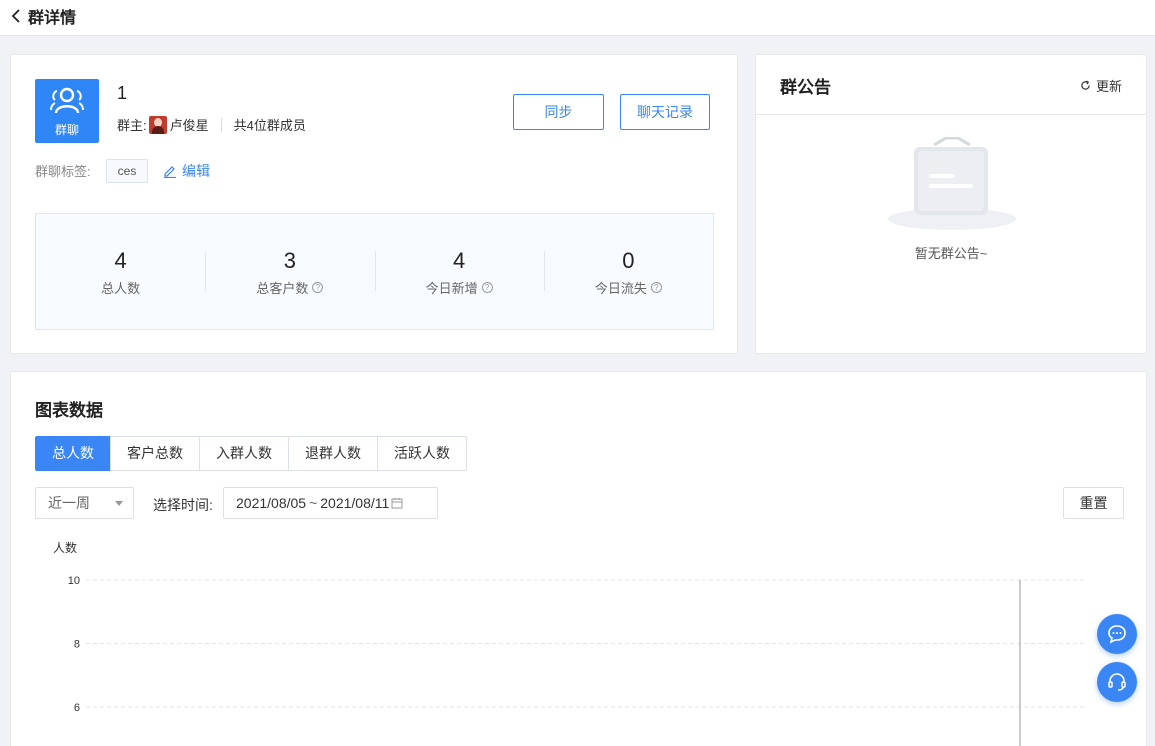  What do you see at coordinates (132, 125) in the screenshot?
I see `owner-label: 群主:` at bounding box center [132, 125].